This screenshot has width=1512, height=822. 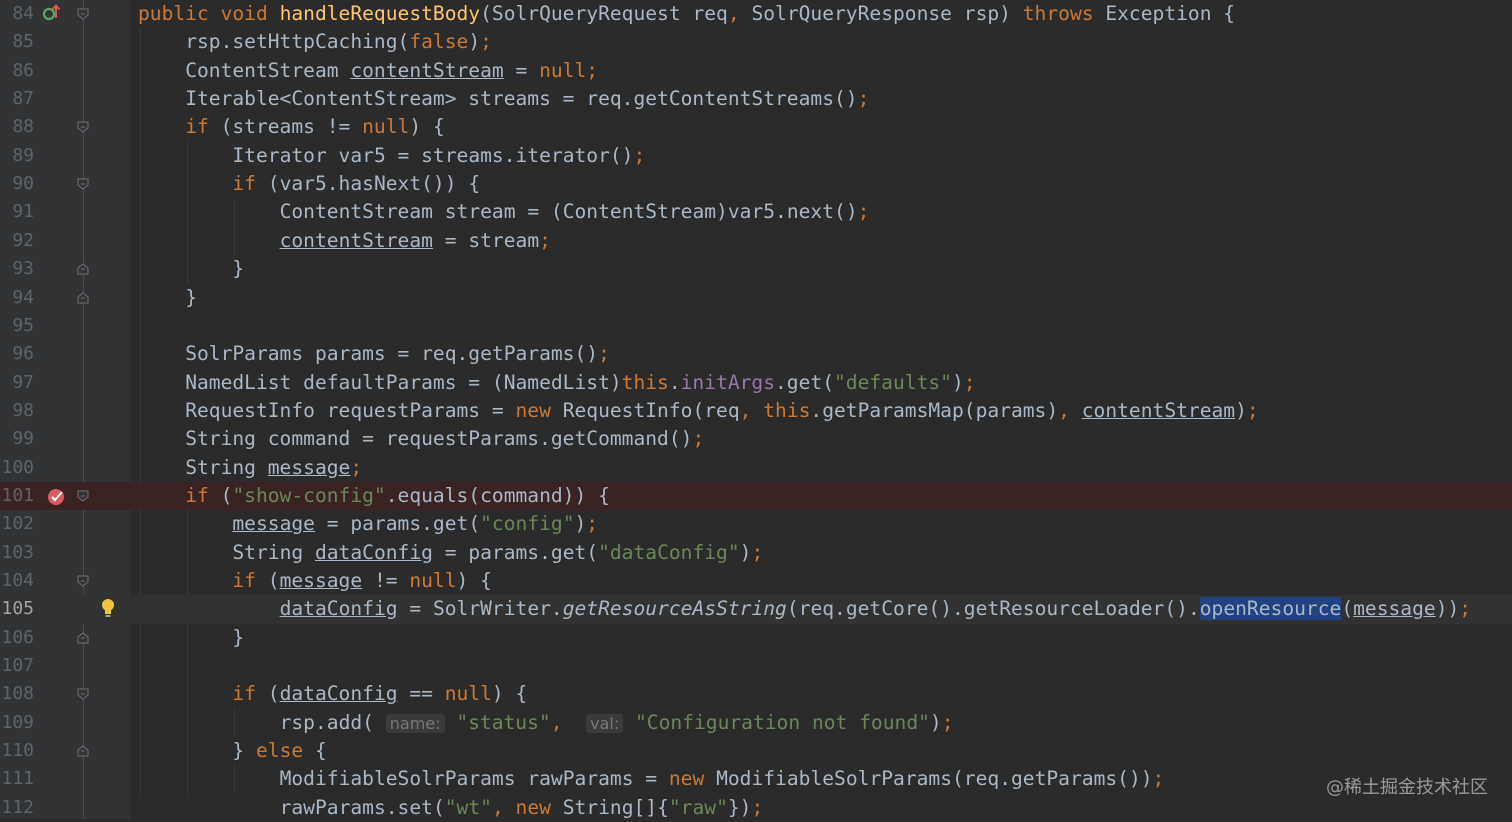 I want to click on code-line: 95, so click(x=756, y=326).